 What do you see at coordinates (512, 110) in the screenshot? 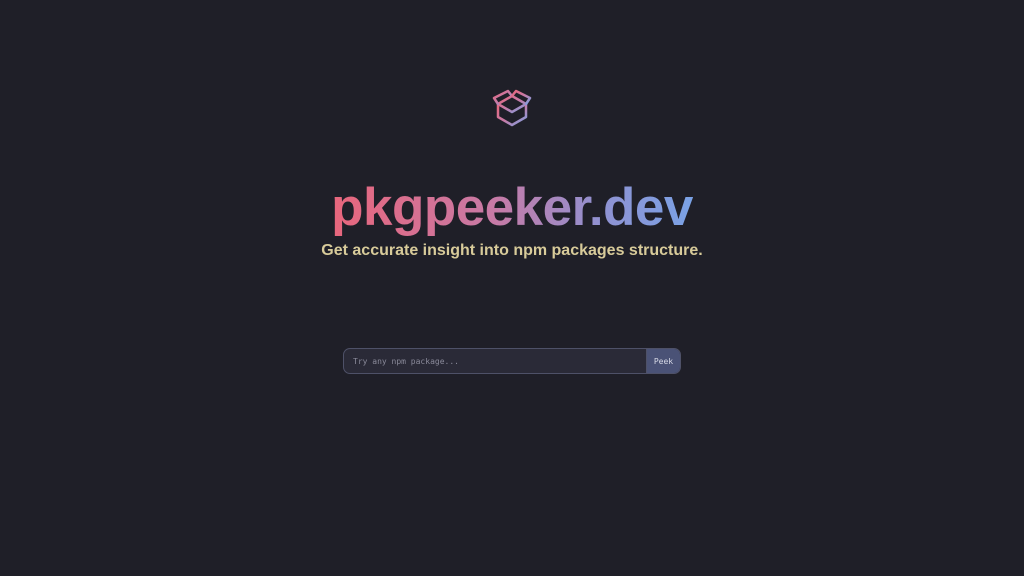
I see `open-box-icon` at bounding box center [512, 110].